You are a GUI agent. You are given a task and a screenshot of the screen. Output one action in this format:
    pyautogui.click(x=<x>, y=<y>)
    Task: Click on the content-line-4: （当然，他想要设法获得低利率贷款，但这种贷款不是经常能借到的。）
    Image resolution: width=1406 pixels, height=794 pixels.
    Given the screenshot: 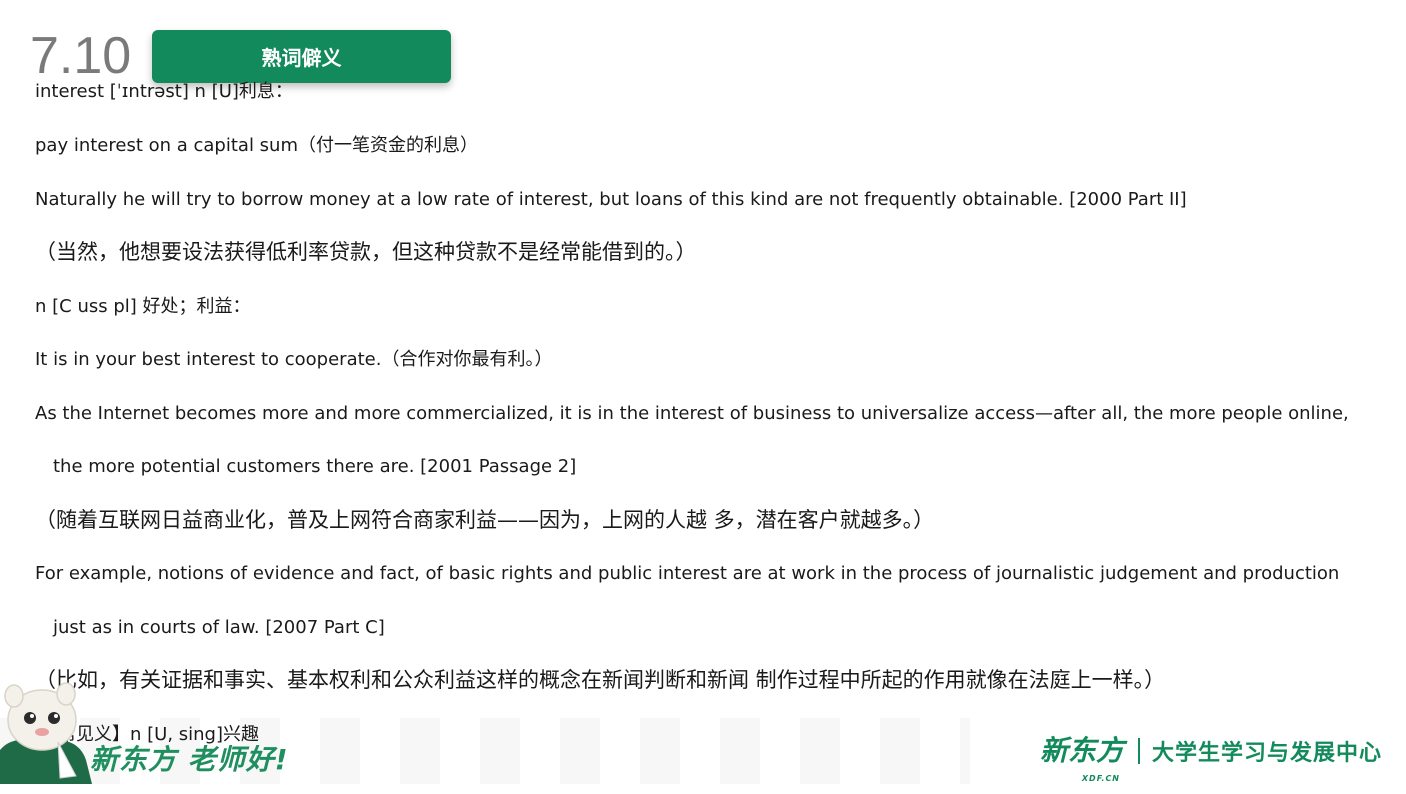 What is the action you would take?
    pyautogui.click(x=366, y=252)
    